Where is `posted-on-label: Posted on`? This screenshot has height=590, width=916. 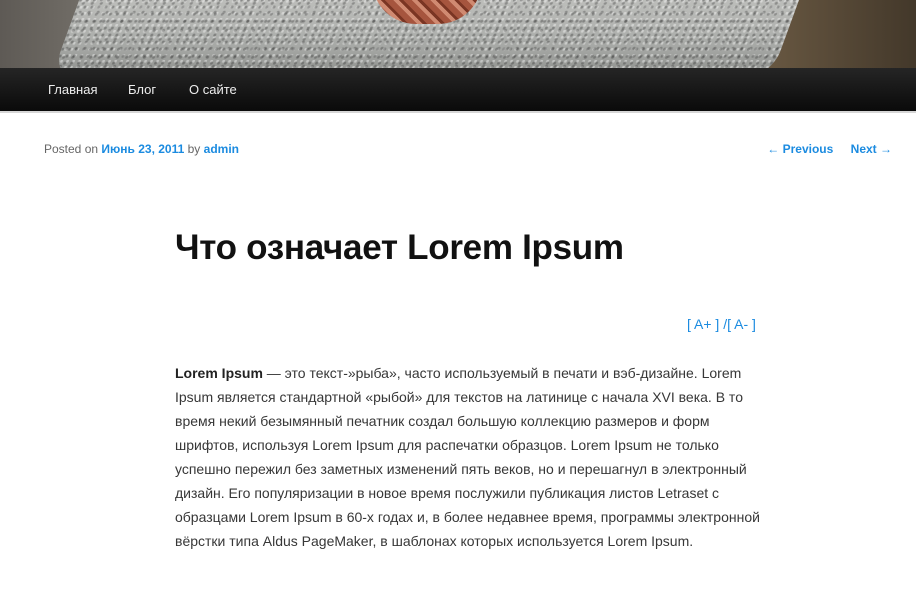
posted-on-label: Posted on is located at coordinates (71, 149).